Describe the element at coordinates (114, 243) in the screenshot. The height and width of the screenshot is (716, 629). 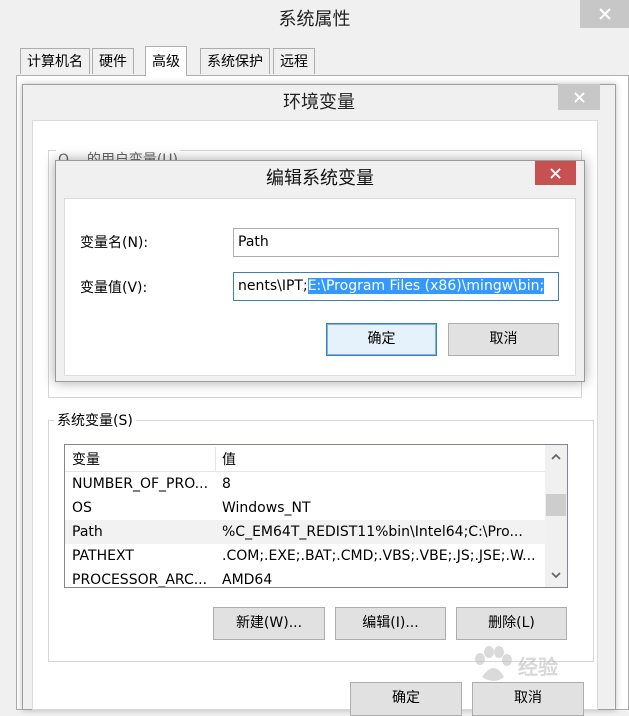
I see `variable-name-label: 变量名(N):` at that location.